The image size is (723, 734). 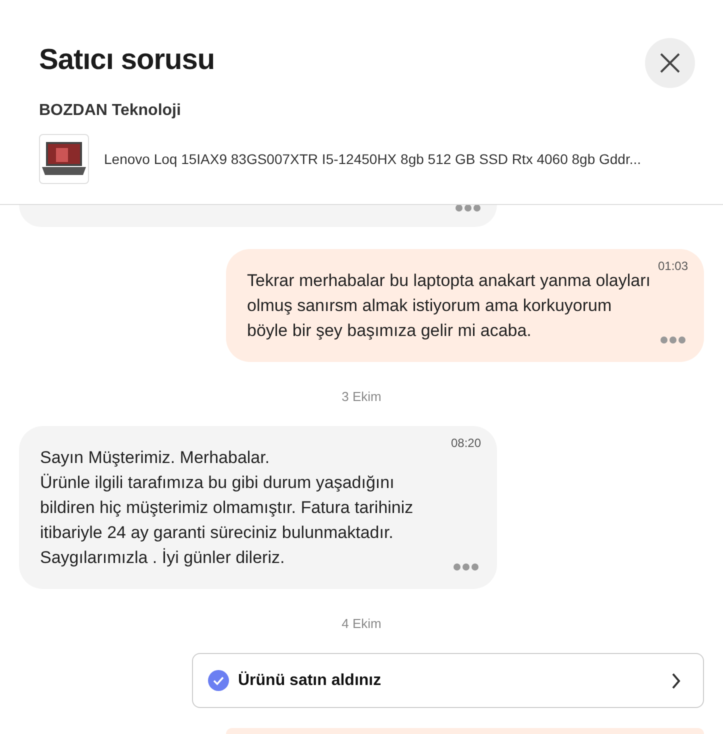 I want to click on close-icon, so click(x=670, y=63).